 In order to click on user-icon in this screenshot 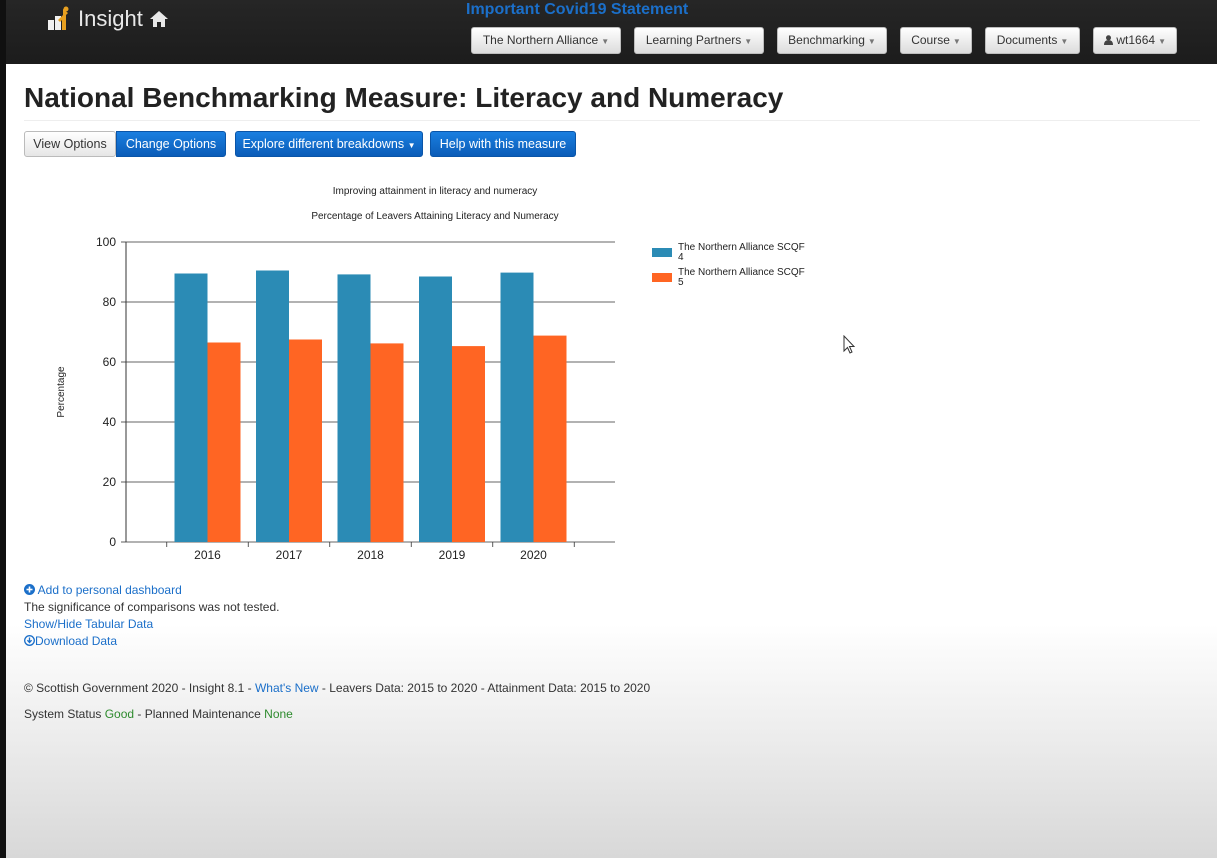, I will do `click(1109, 40)`.